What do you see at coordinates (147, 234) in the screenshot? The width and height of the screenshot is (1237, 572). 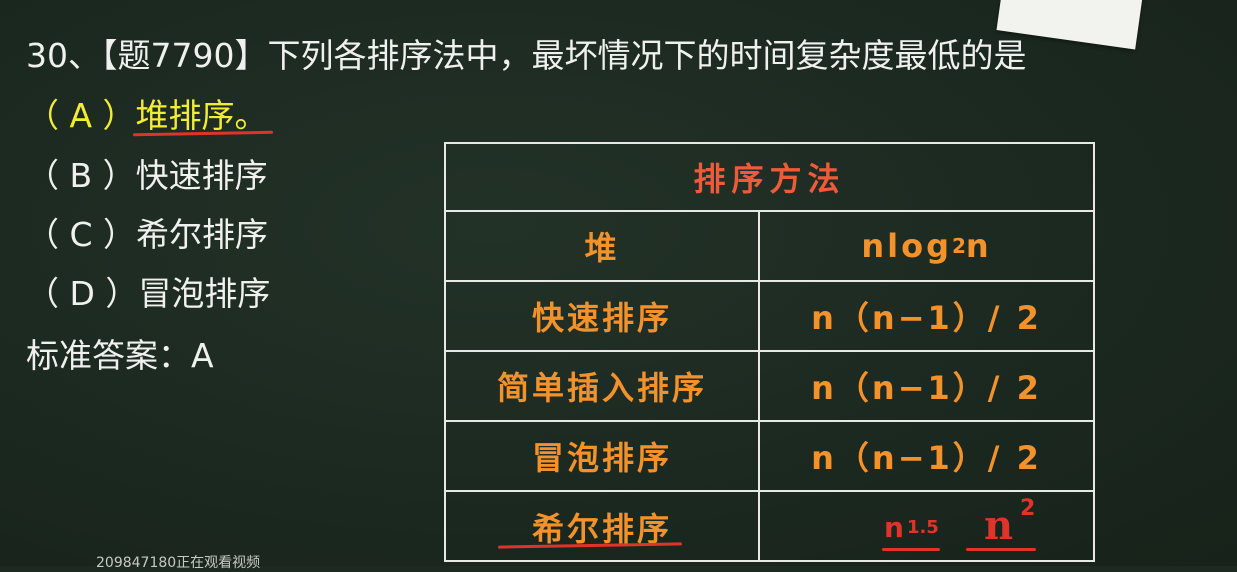 I see `option-c: （ C ）希尔排序` at bounding box center [147, 234].